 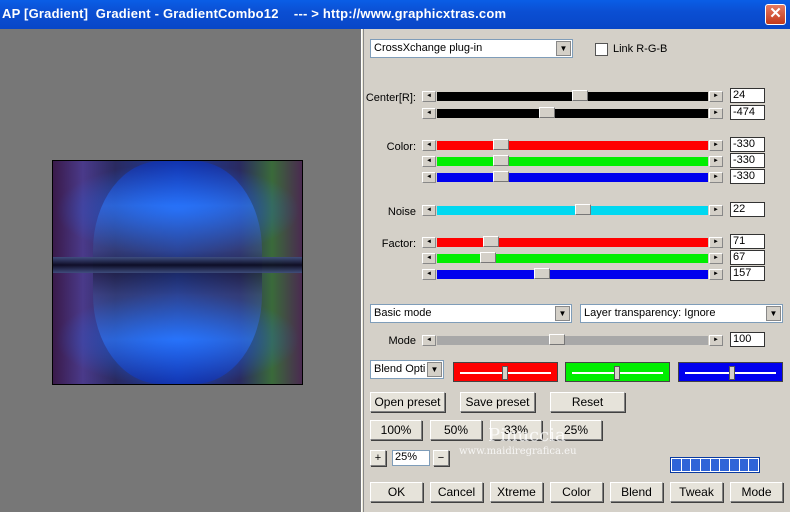 I want to click on zoom-100-button: 100%, so click(x=396, y=430).